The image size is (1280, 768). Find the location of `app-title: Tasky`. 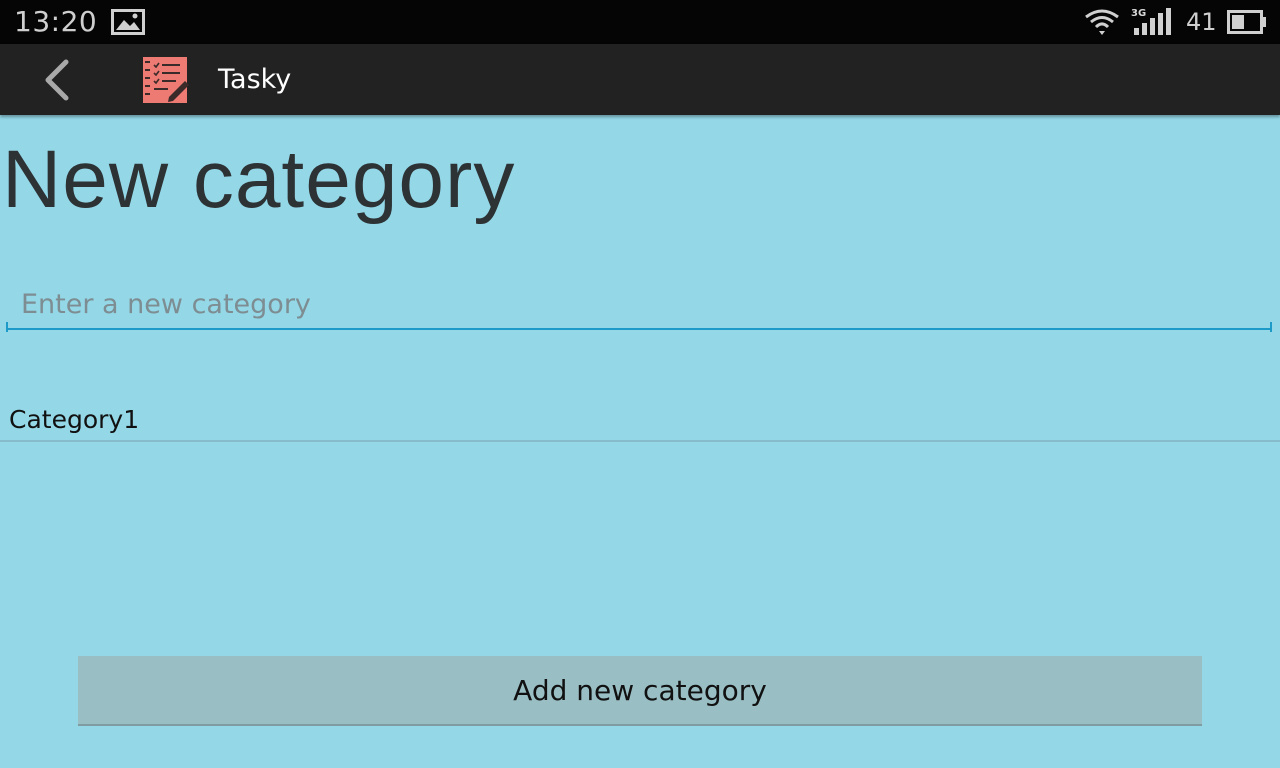

app-title: Tasky is located at coordinates (255, 79).